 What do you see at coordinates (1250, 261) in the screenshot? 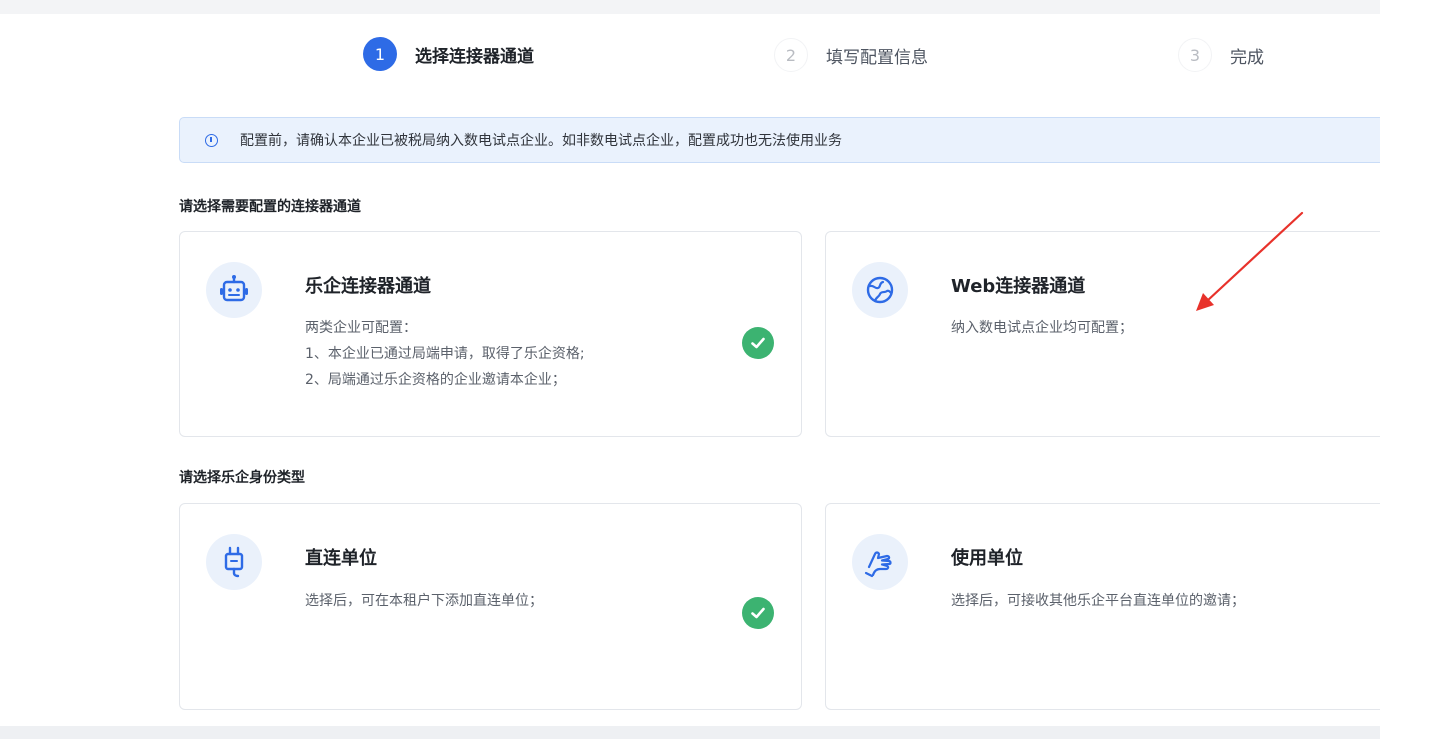
I see `annotation-arrow-icon` at bounding box center [1250, 261].